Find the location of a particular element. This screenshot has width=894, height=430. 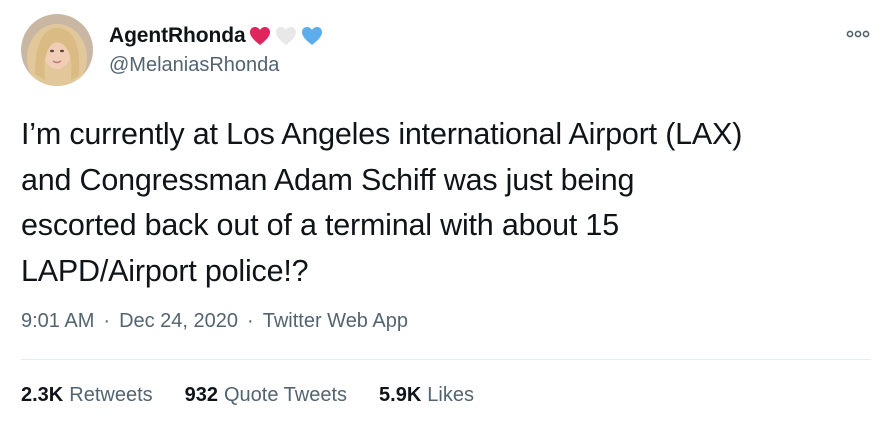

white-heart-icon is located at coordinates (286, 36).